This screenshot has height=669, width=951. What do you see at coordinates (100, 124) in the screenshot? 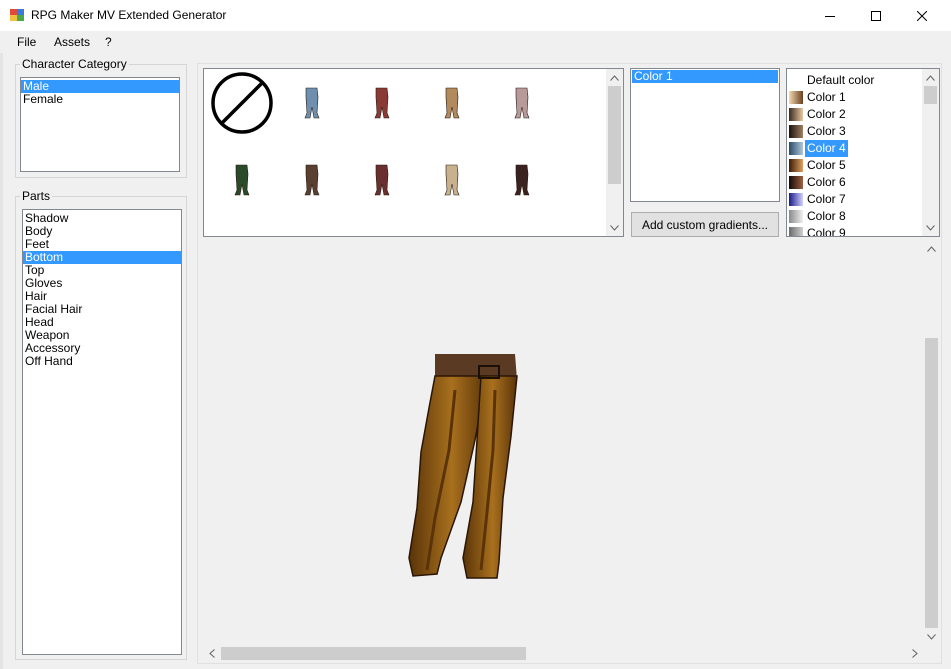
I see `character-category-list: Male Female` at bounding box center [100, 124].